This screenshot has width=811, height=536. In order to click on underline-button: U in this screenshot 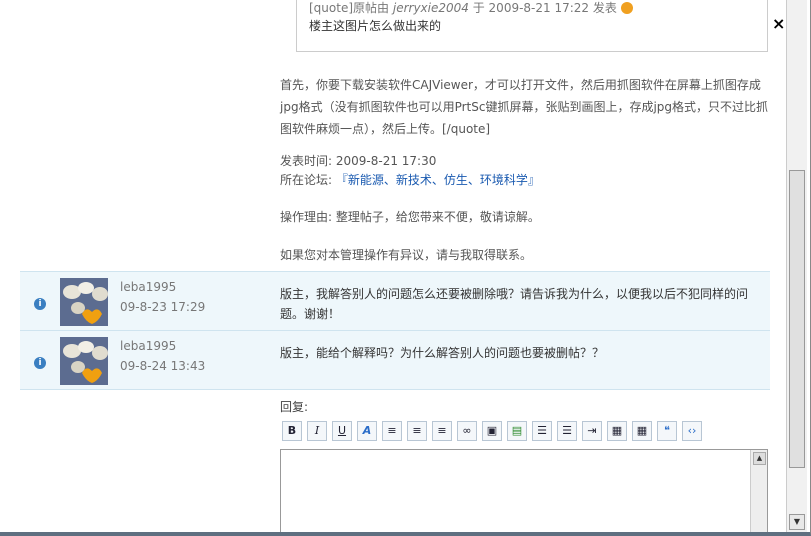, I will do `click(342, 431)`.